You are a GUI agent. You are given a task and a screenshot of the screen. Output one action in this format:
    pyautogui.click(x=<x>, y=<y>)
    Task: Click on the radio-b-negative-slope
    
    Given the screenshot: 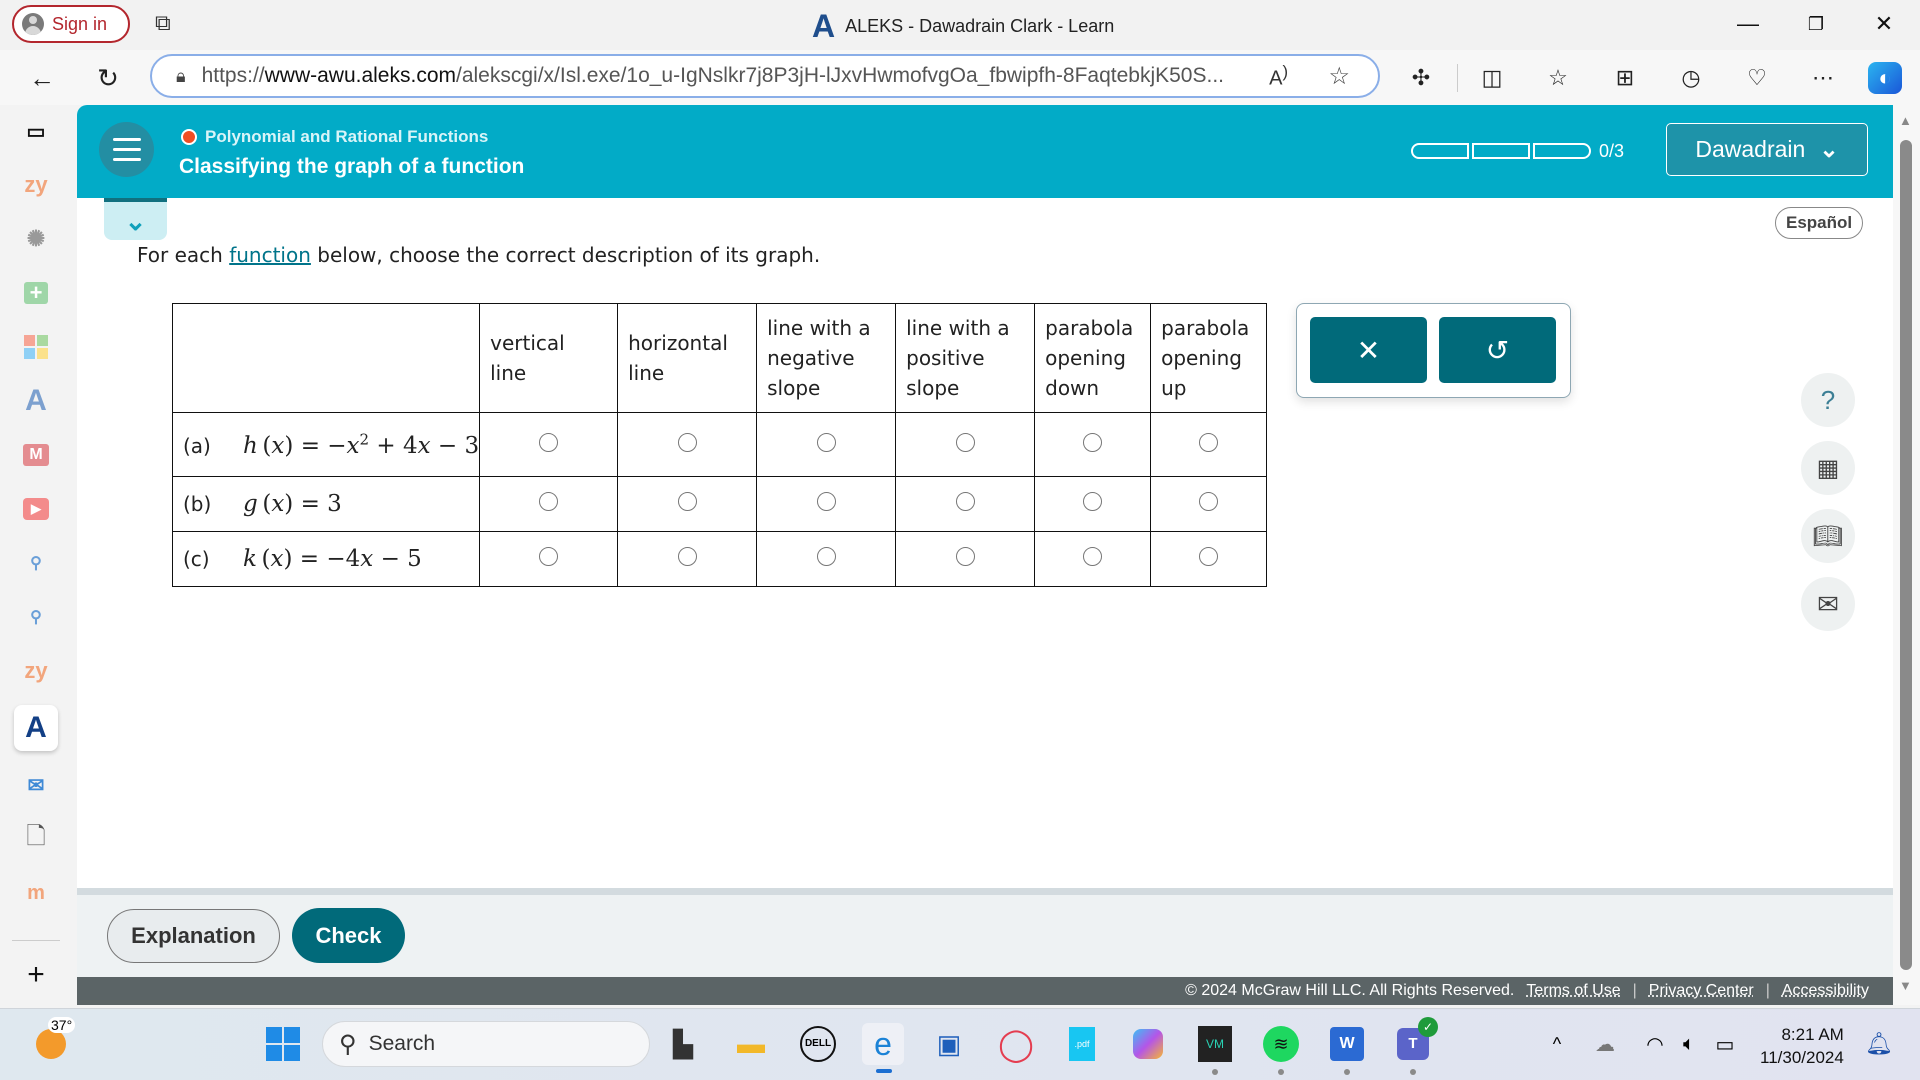 What is the action you would take?
    pyautogui.click(x=826, y=501)
    